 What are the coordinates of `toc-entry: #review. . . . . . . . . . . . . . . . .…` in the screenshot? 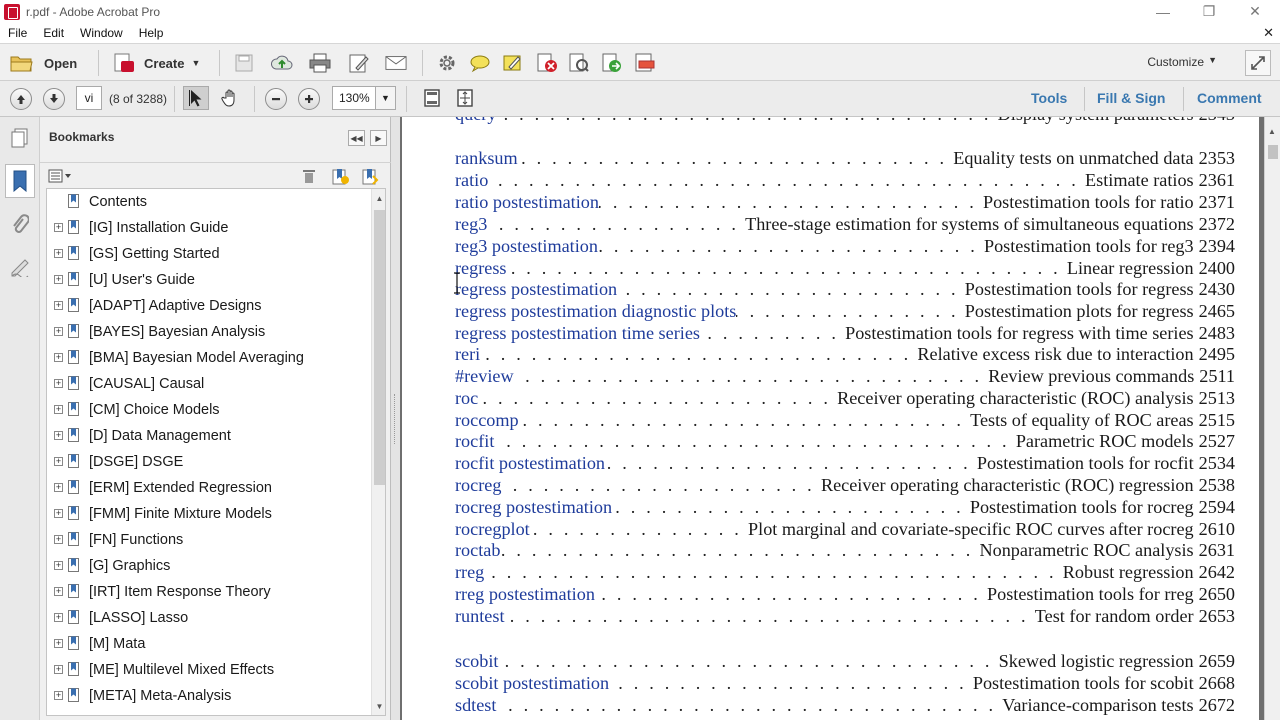 It's located at (845, 376).